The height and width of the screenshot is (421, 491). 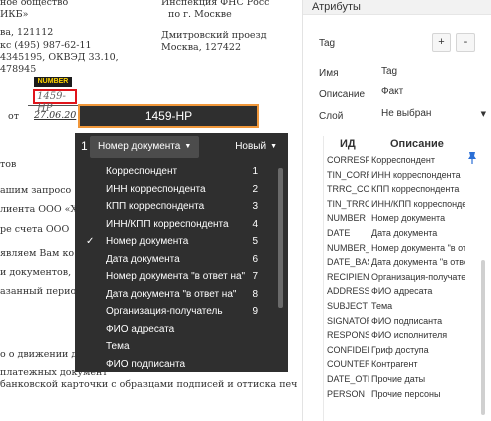 I want to click on menu-item: КПП корреспондента 3, so click(x=175, y=207).